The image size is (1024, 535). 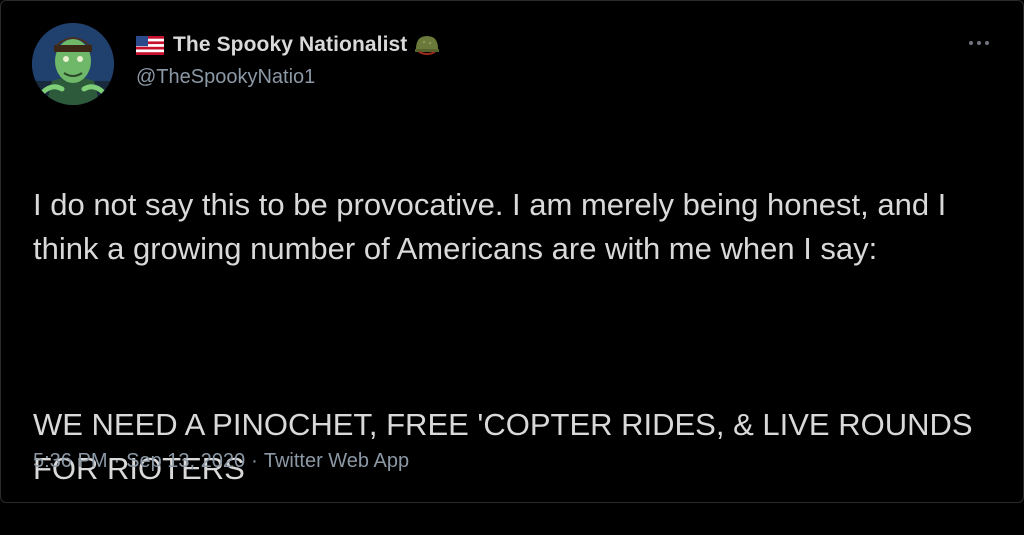 What do you see at coordinates (288, 60) in the screenshot?
I see `tweet-header: The Spooky Nationalist @TheSpookyNatio1` at bounding box center [288, 60].